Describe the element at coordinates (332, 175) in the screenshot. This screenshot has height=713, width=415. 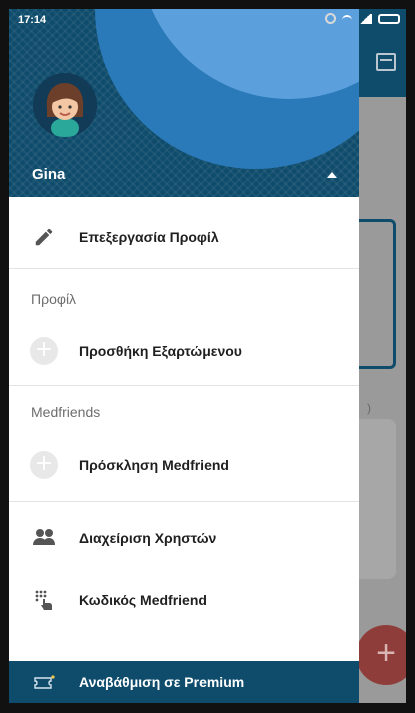
I see `chevron-up-icon` at that location.